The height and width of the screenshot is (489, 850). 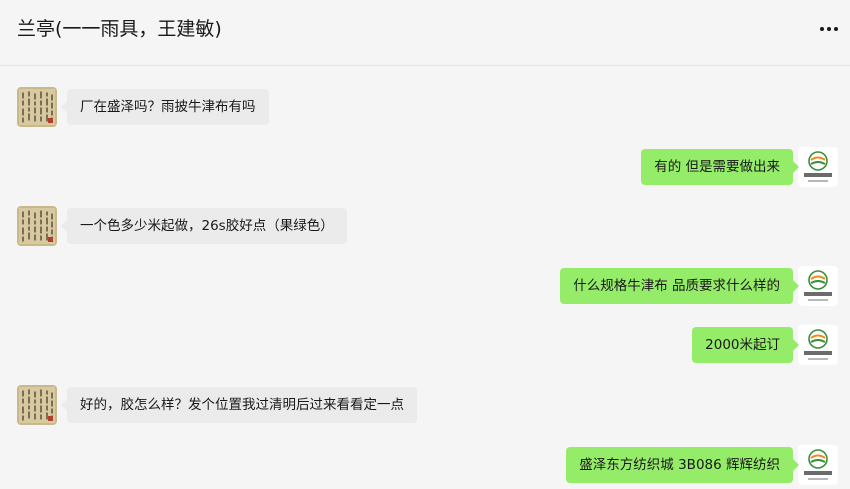 What do you see at coordinates (425, 405) in the screenshot?
I see `message-row: 好的，胶怎么样？发个位置我过清明后过来看看定一点` at bounding box center [425, 405].